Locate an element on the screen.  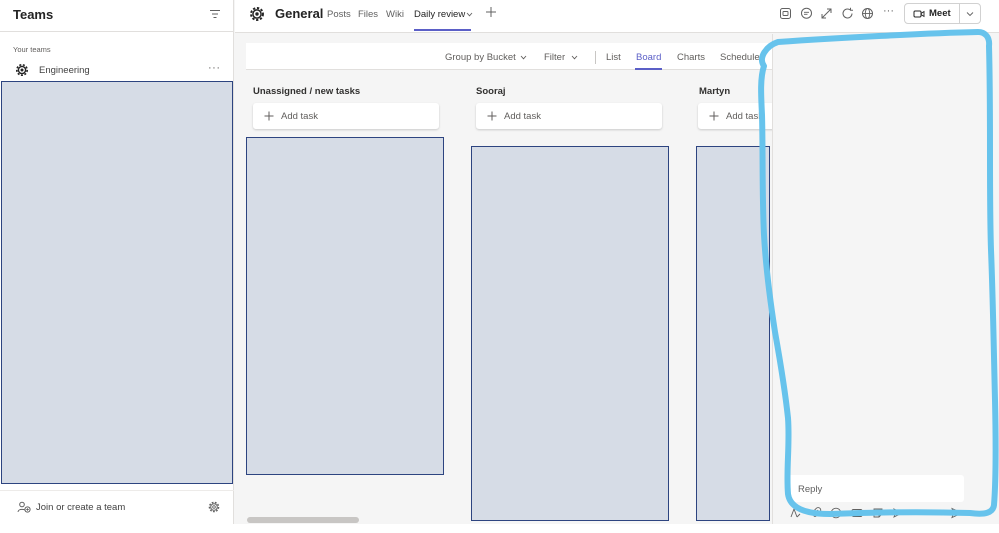
send-icon is located at coordinates (957, 513).